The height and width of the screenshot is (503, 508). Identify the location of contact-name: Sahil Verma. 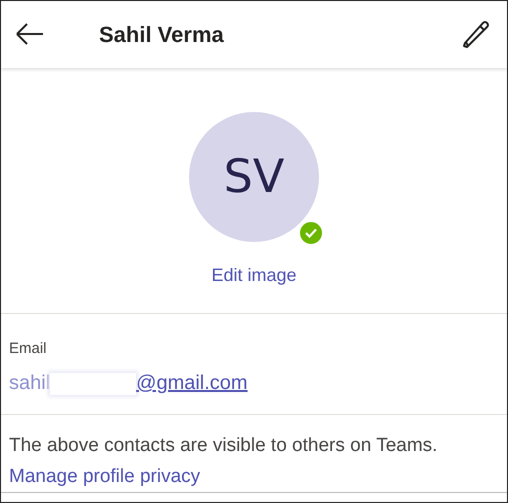
(161, 34).